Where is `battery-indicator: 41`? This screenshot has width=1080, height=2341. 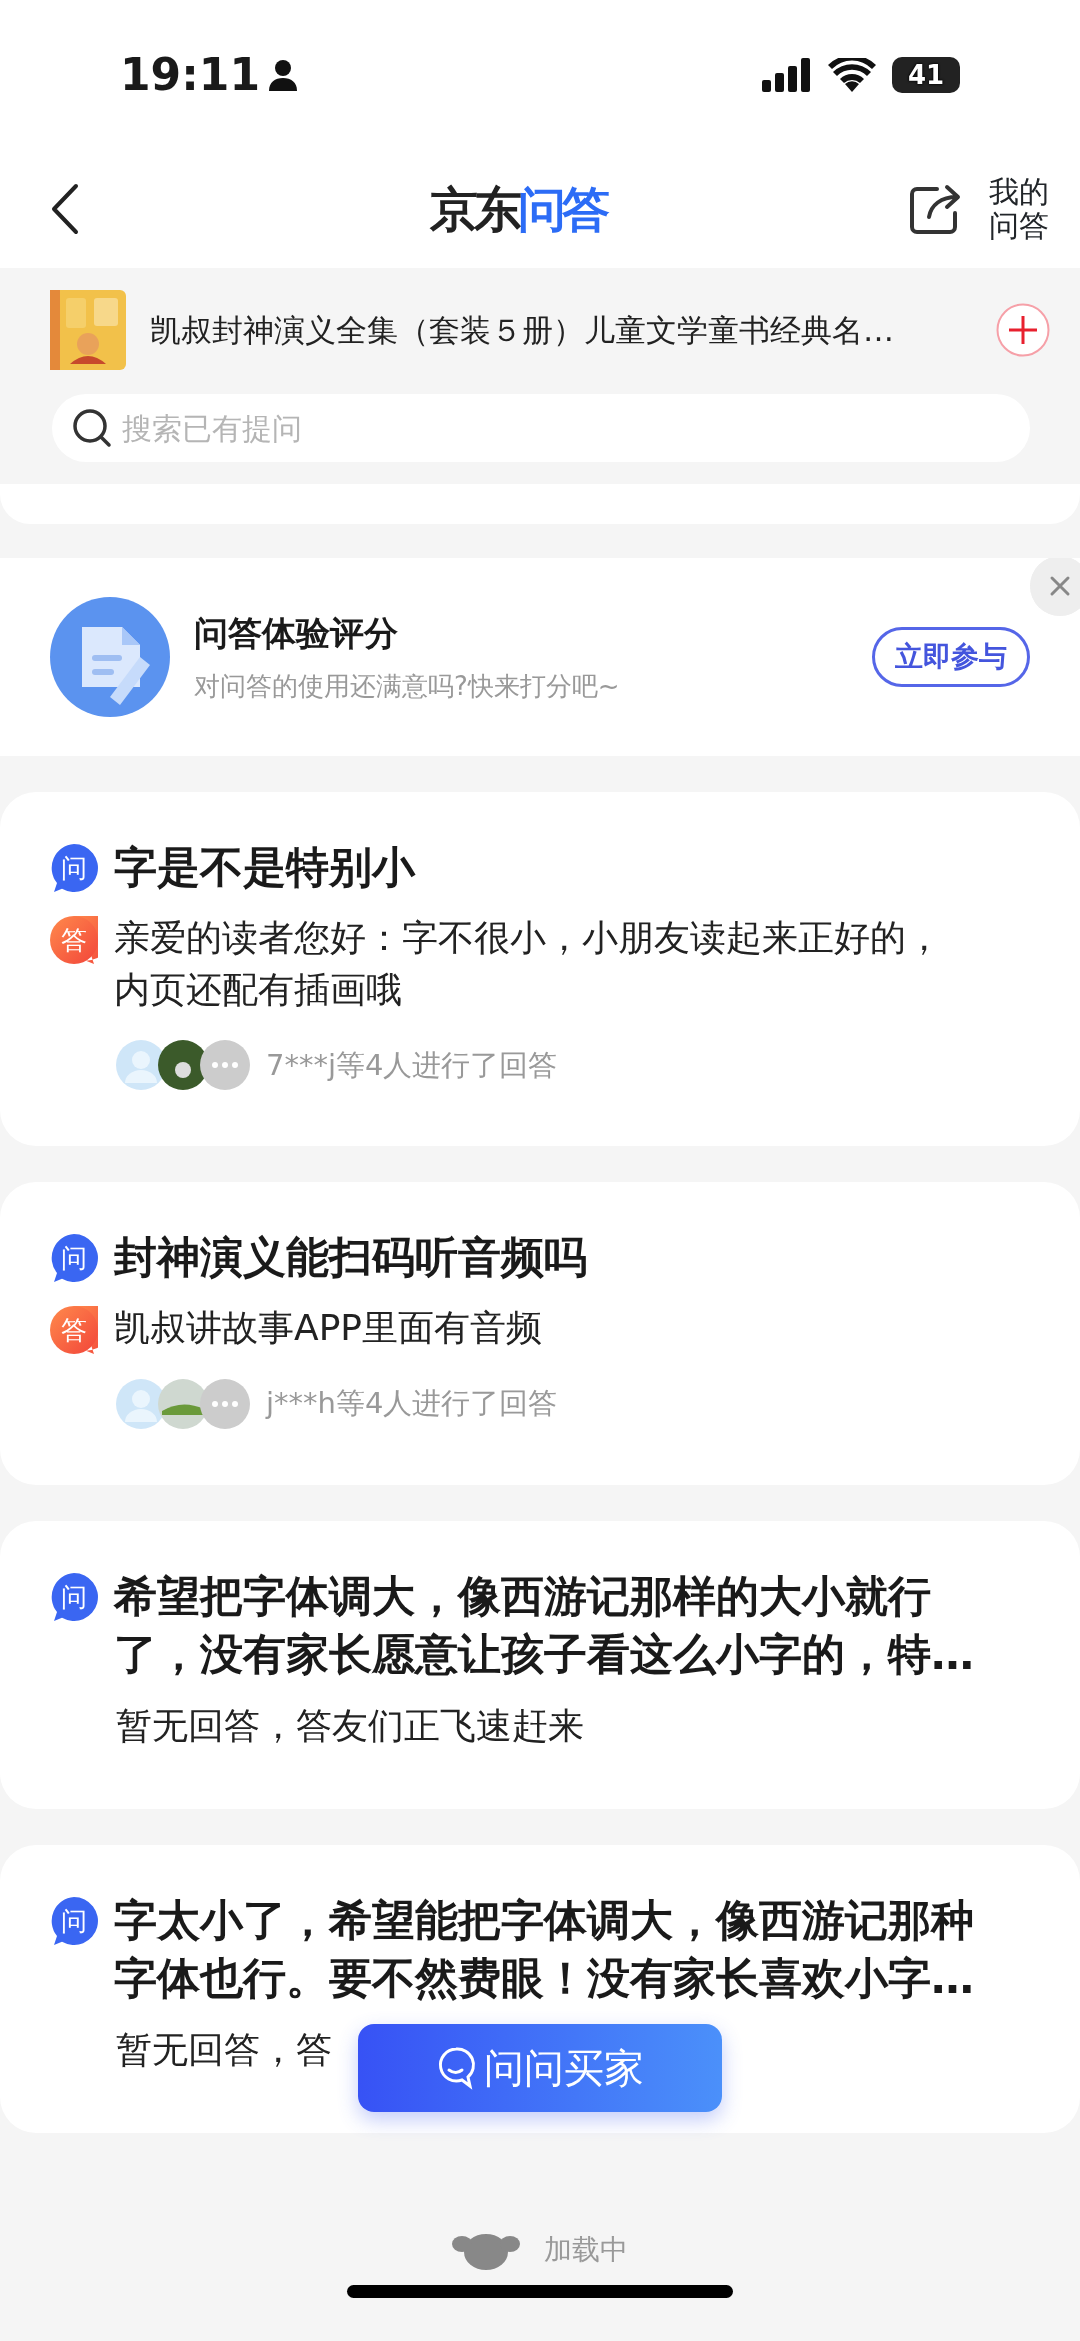
battery-indicator: 41 is located at coordinates (926, 75).